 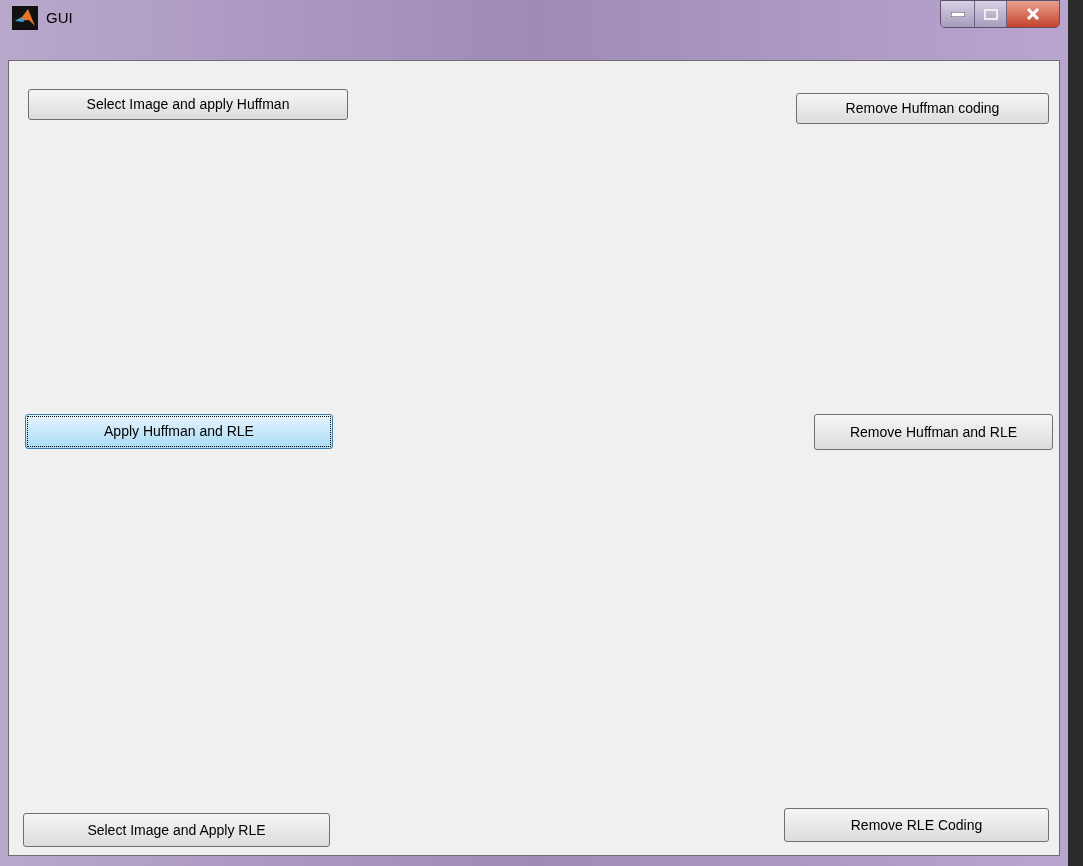 I want to click on action-button: Apply Huffman and RLE, so click(x=179, y=432).